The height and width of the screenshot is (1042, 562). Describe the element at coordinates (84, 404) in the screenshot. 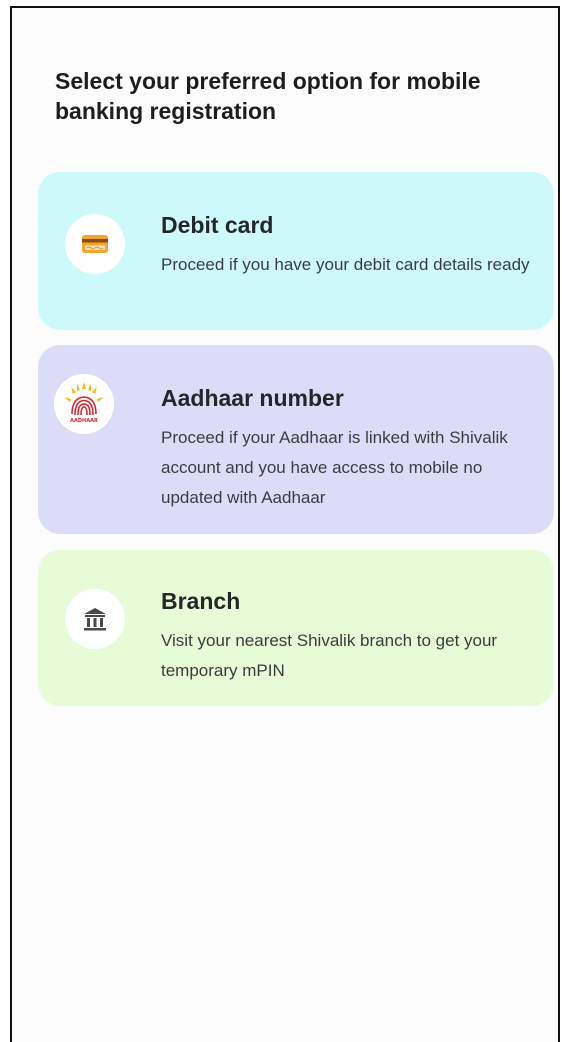

I see `aadhaar-logo-icon: AADHAAR` at that location.